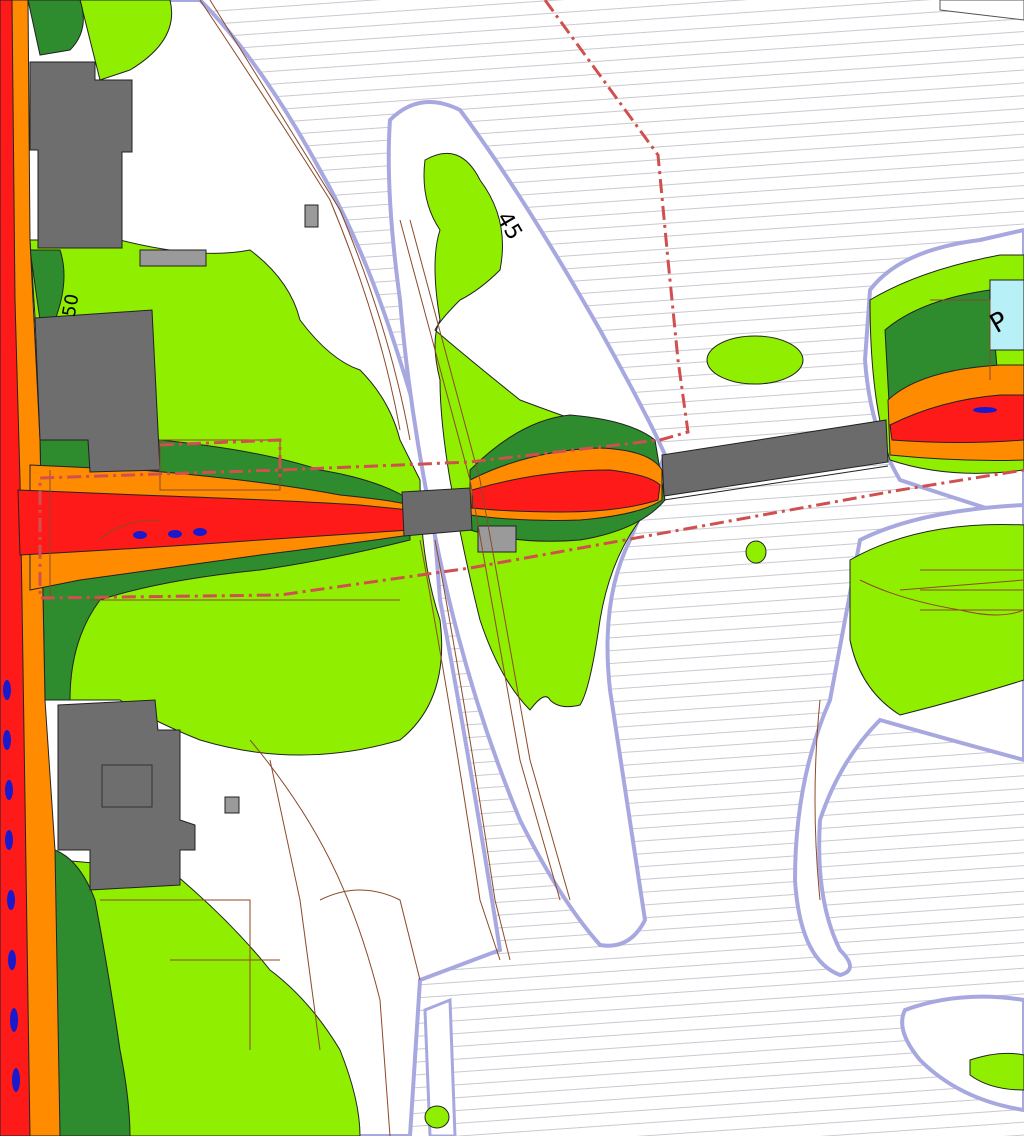 Image resolution: width=1024 pixels, height=1136 pixels. Describe the element at coordinates (311, 216) in the screenshot. I see `small-building-b` at that location.